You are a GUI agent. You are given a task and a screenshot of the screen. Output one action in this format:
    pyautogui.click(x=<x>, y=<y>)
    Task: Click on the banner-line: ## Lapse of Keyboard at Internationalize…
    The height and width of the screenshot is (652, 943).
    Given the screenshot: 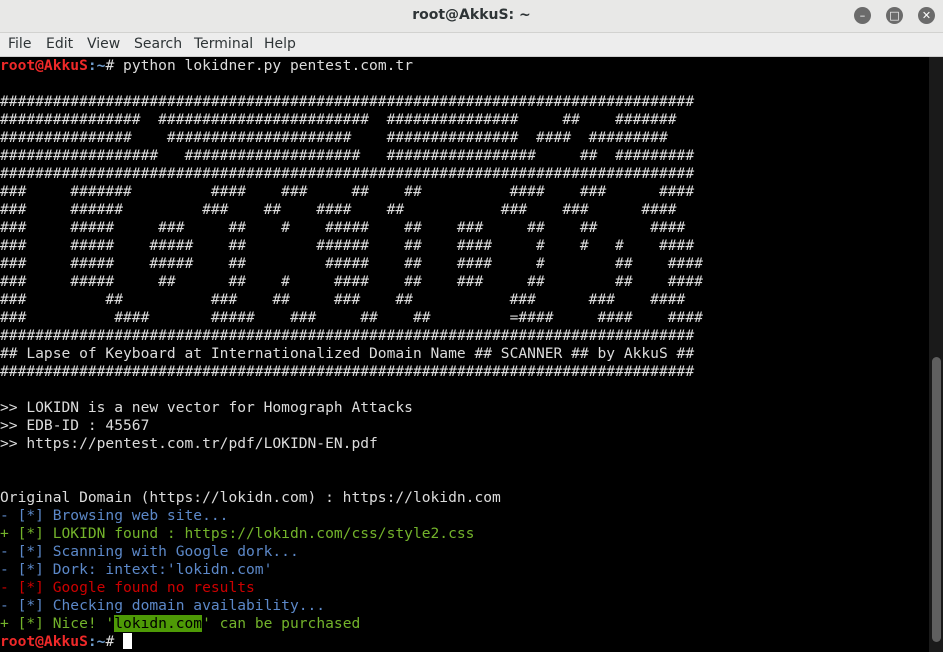 What is the action you would take?
    pyautogui.click(x=347, y=353)
    